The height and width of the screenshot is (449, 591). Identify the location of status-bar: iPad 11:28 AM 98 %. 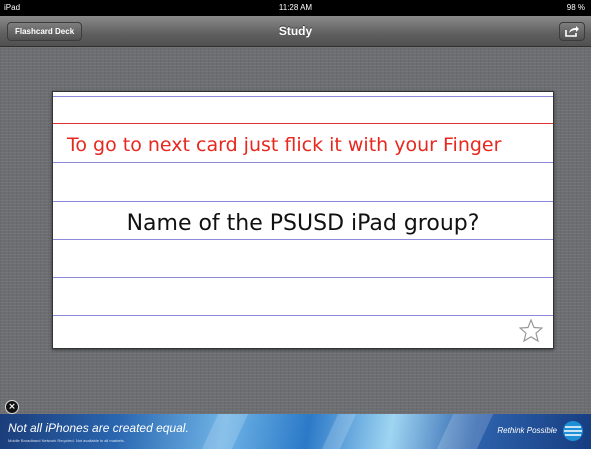
(295, 8).